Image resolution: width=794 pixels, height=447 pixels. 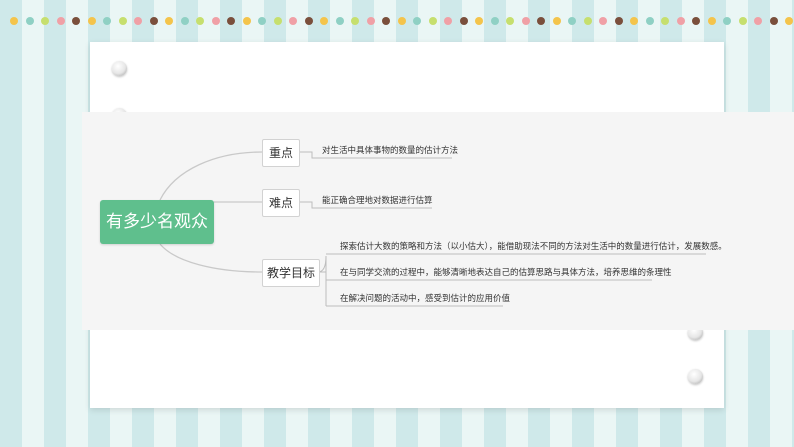 I want to click on leaf-key-point: 对生活中具体事物的数量的估计方法, so click(x=390, y=151).